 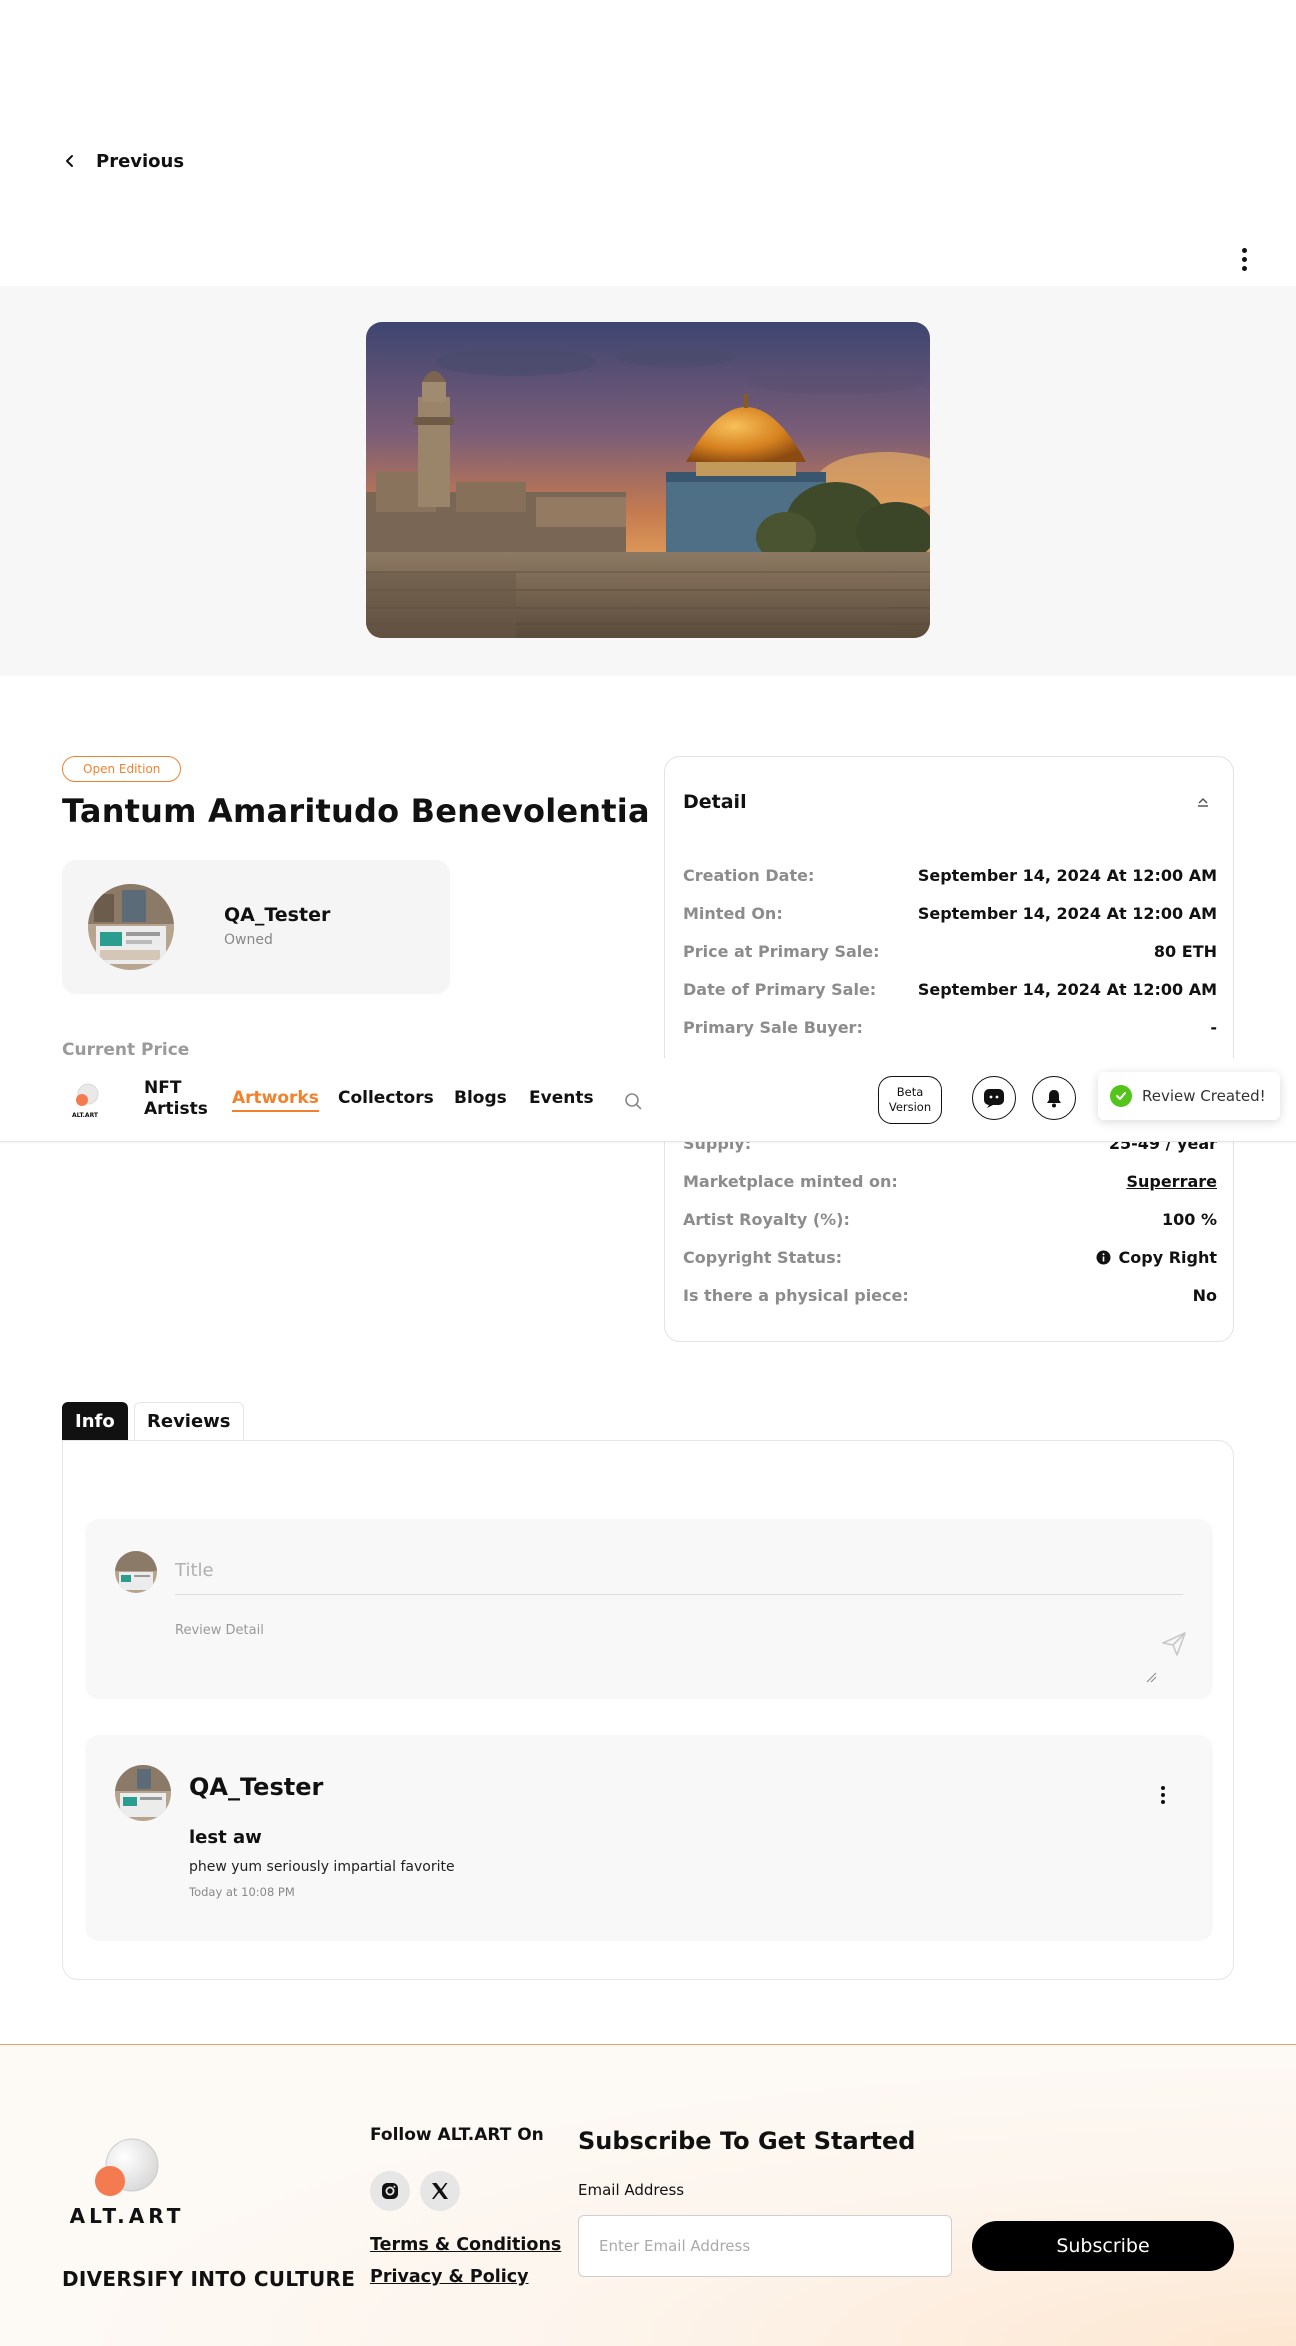 I want to click on notifications-button, so click(x=1054, y=1098).